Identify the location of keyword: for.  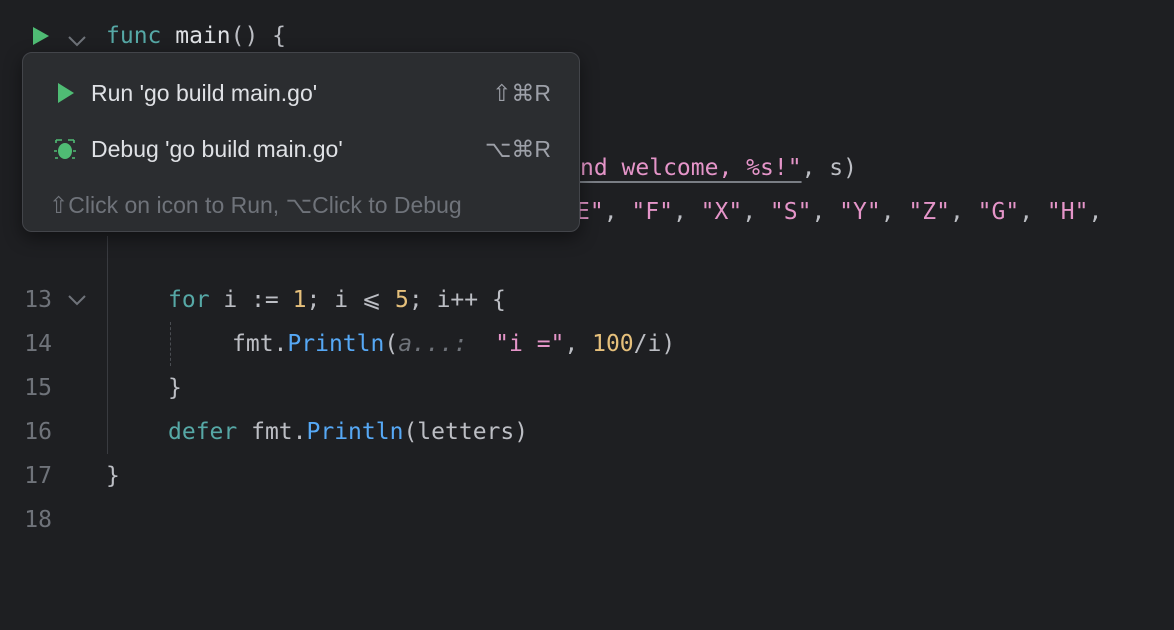
(189, 300).